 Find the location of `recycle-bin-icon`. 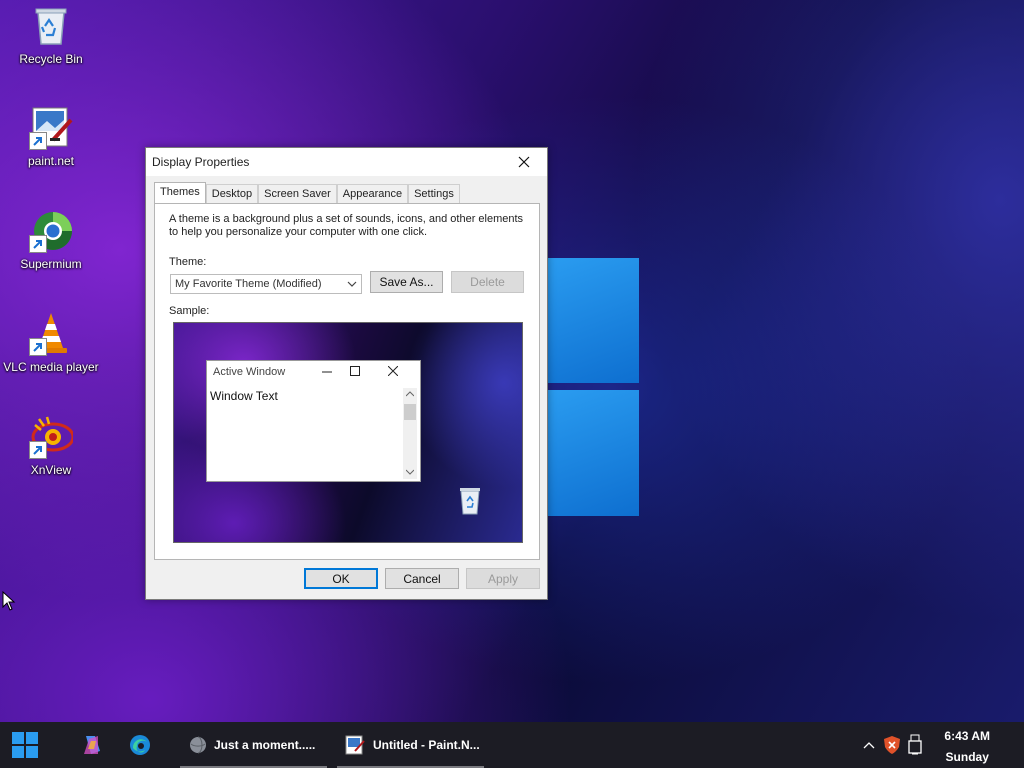

recycle-bin-icon is located at coordinates (51, 26).